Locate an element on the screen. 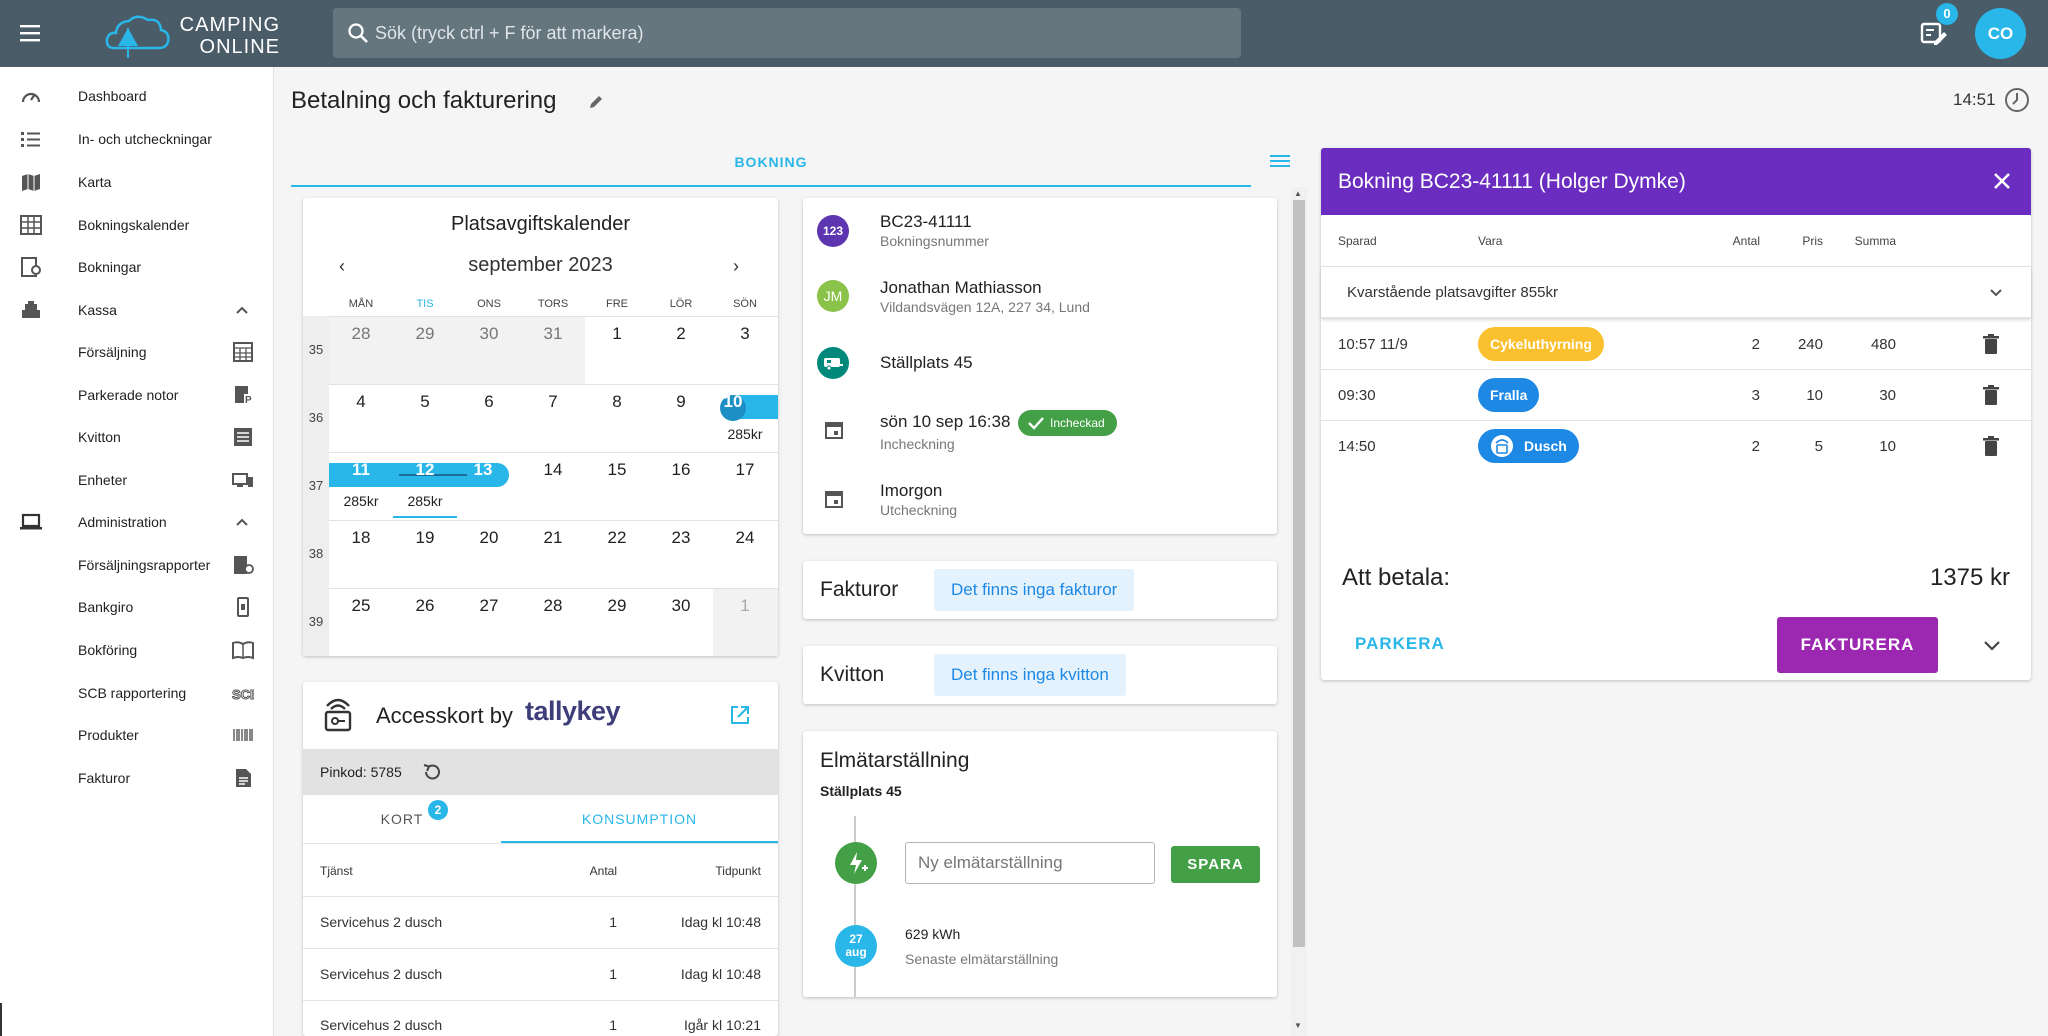 The height and width of the screenshot is (1036, 2048). calendar-day: 8 is located at coordinates (617, 402).